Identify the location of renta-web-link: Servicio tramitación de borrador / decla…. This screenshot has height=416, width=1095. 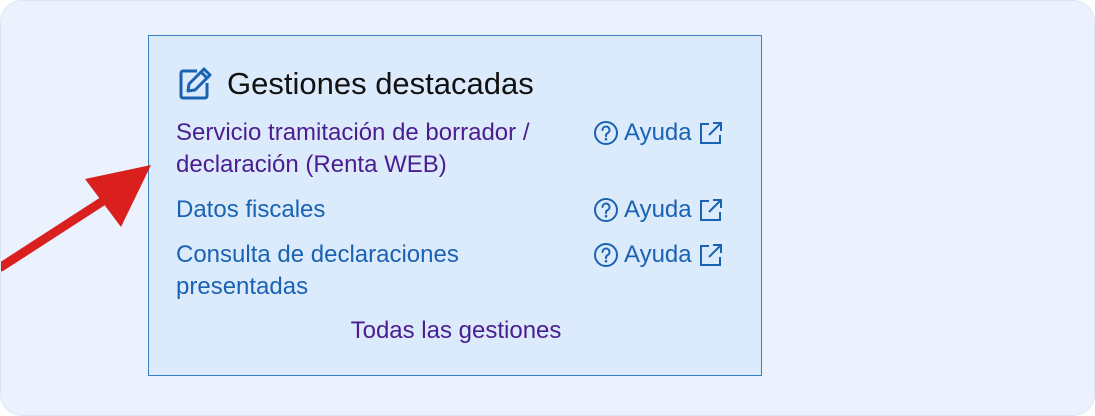
(376, 149).